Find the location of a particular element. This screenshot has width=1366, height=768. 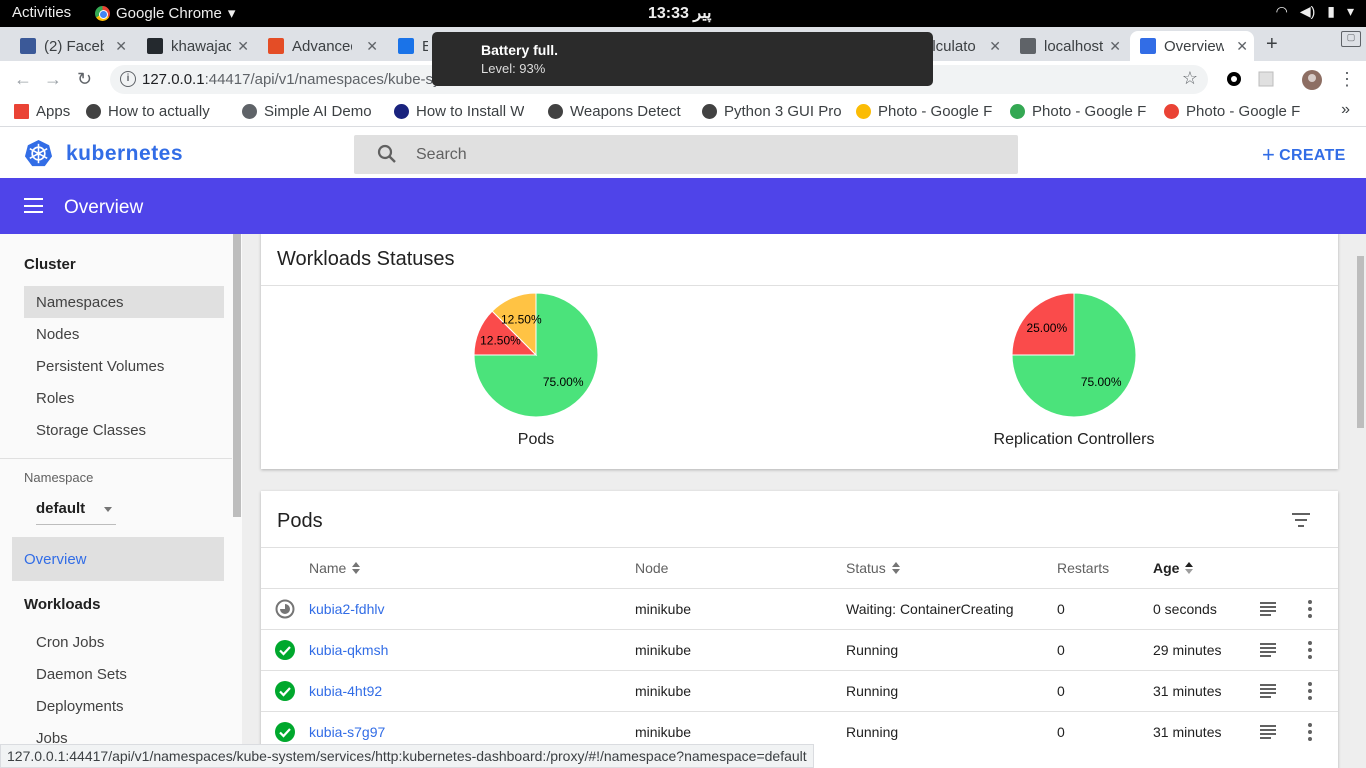

sidebar-scrollbar is located at coordinates (237, 375).